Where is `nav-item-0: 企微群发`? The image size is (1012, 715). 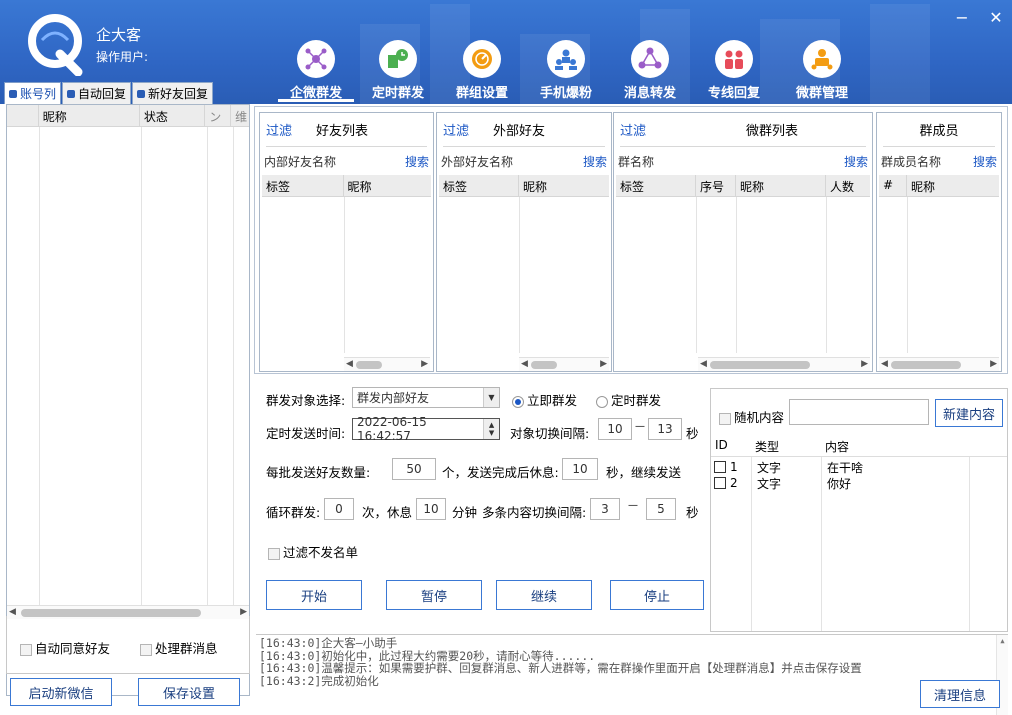
nav-item-0: 企微群发 is located at coordinates (316, 69).